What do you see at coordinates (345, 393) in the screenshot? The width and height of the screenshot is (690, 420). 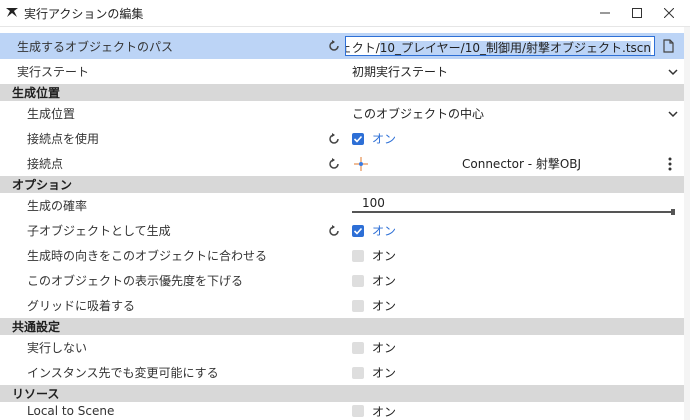 I see `section-resource: リソース` at bounding box center [345, 393].